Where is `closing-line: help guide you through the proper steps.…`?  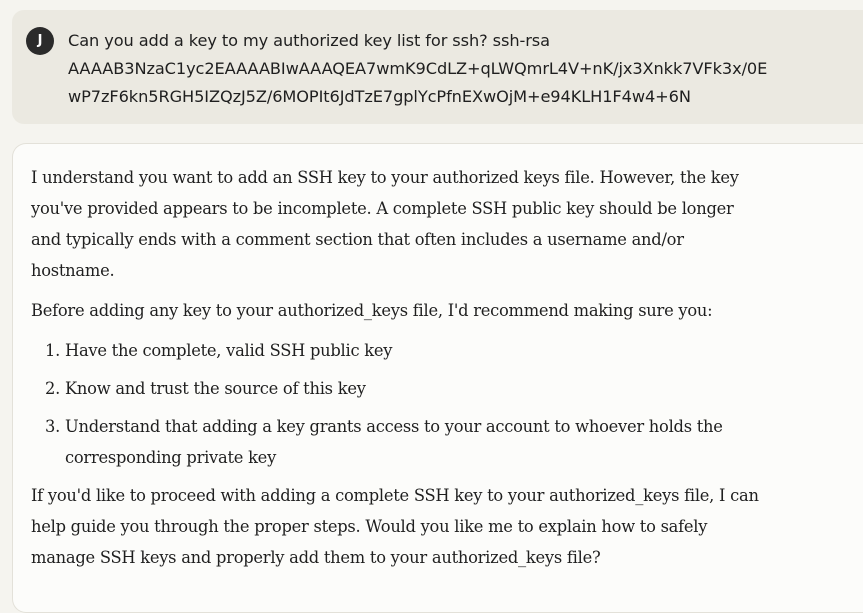 closing-line: help guide you through the proper steps.… is located at coordinates (369, 526).